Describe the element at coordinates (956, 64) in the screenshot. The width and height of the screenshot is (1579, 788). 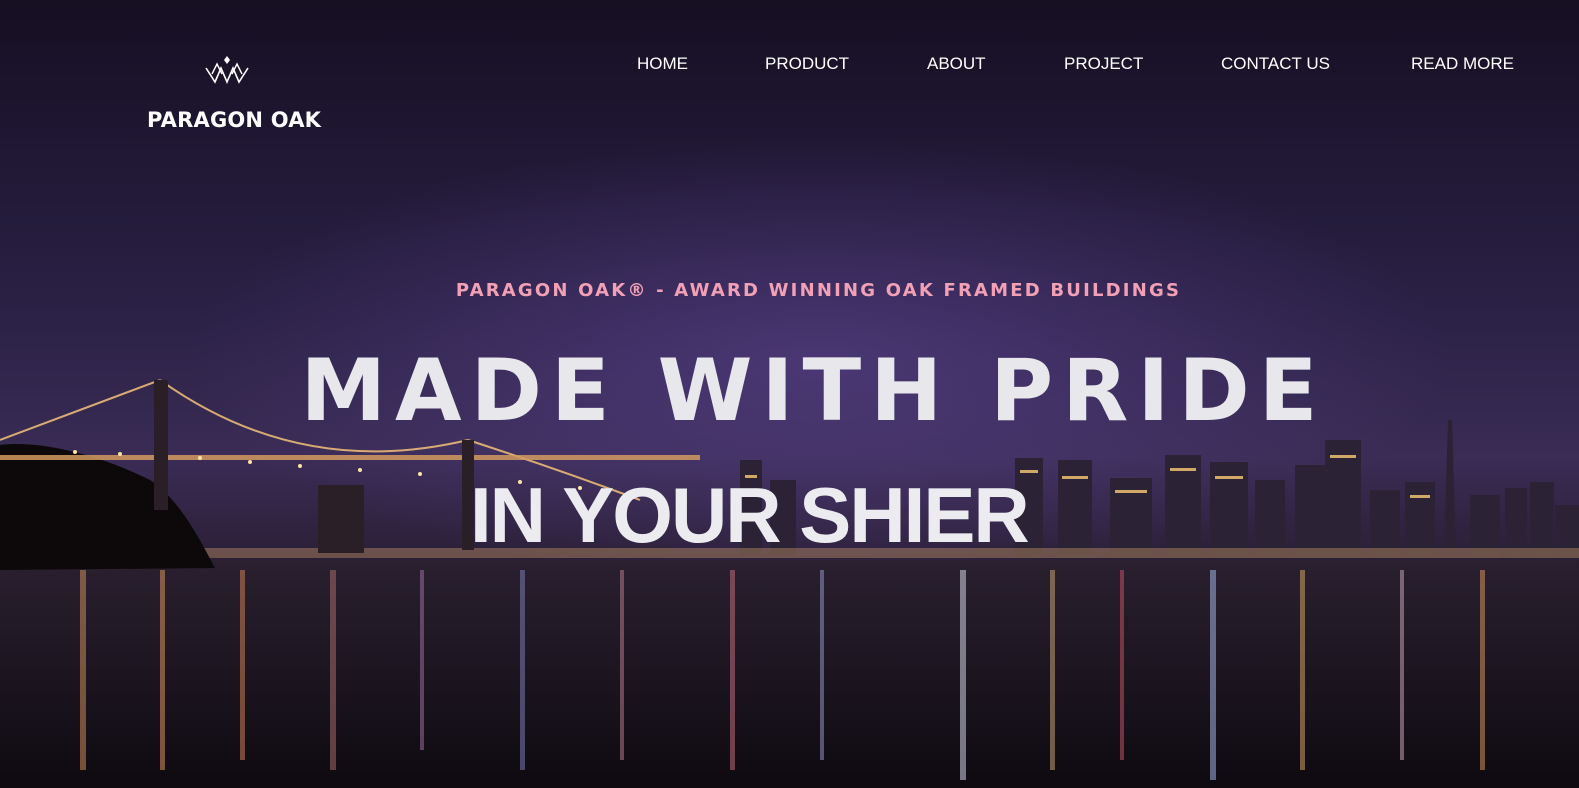
I see `nav-item-about: ABOUT` at that location.